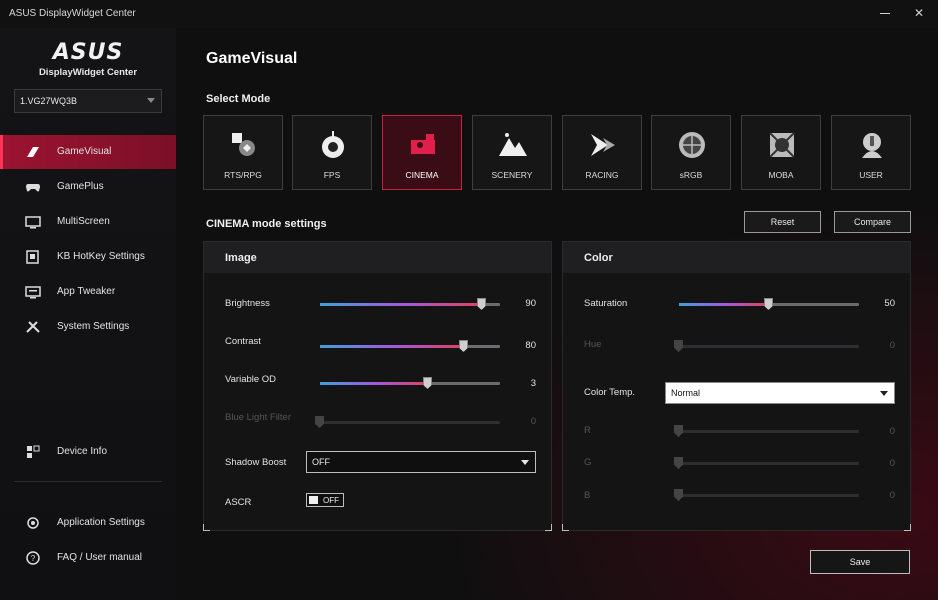  I want to click on sidebar-item-label: MultiScreen, so click(83, 221).